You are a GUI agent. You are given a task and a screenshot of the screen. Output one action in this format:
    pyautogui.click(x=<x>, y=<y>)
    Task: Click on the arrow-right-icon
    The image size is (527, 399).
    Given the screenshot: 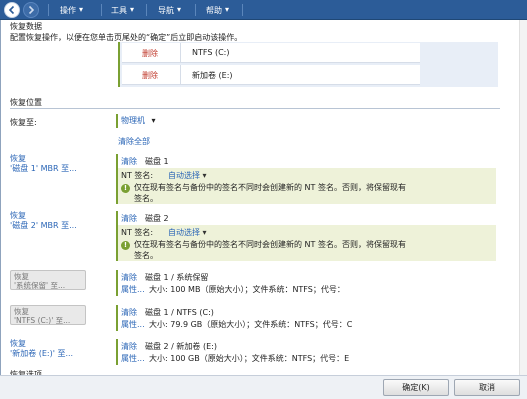 What is the action you would take?
    pyautogui.click(x=31, y=10)
    